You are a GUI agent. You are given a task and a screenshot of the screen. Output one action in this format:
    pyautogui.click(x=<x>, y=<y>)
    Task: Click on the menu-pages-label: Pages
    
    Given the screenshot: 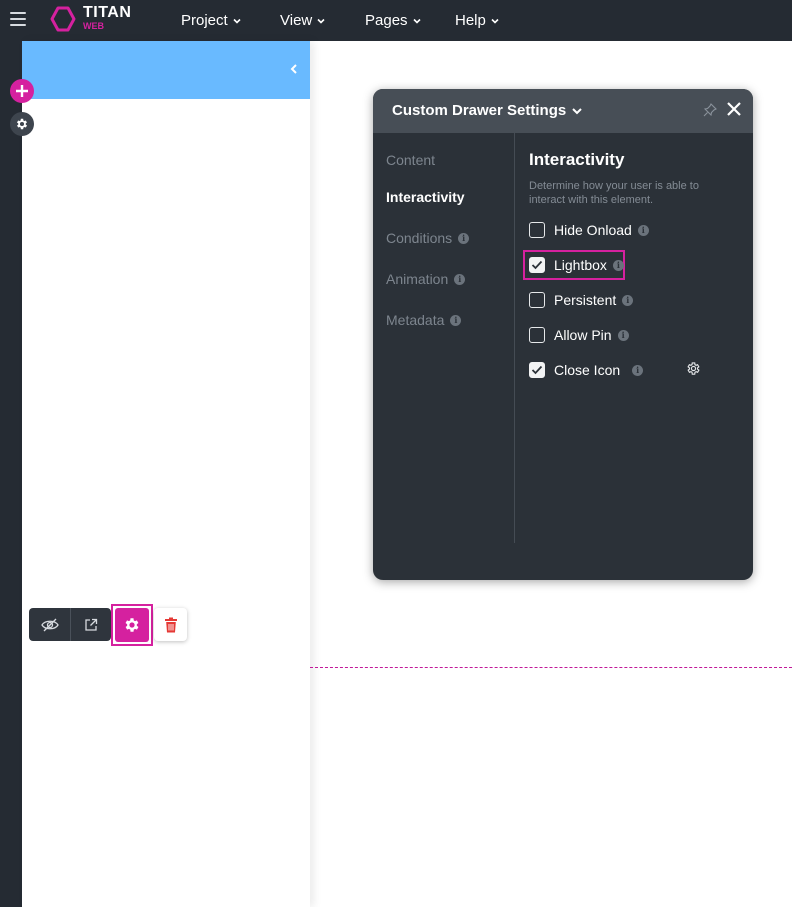 What is the action you would take?
    pyautogui.click(x=386, y=20)
    